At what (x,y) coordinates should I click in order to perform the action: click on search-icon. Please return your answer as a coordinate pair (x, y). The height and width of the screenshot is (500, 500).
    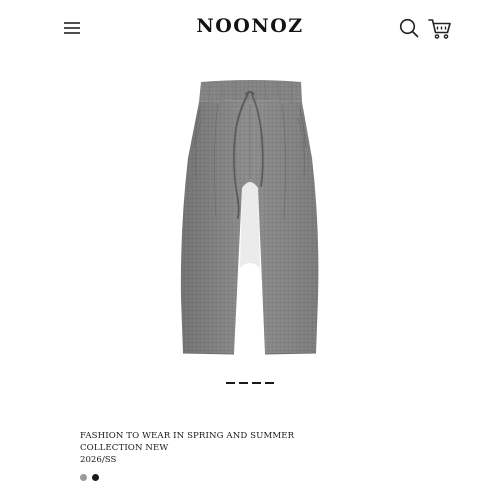
    Looking at the image, I should click on (409, 28).